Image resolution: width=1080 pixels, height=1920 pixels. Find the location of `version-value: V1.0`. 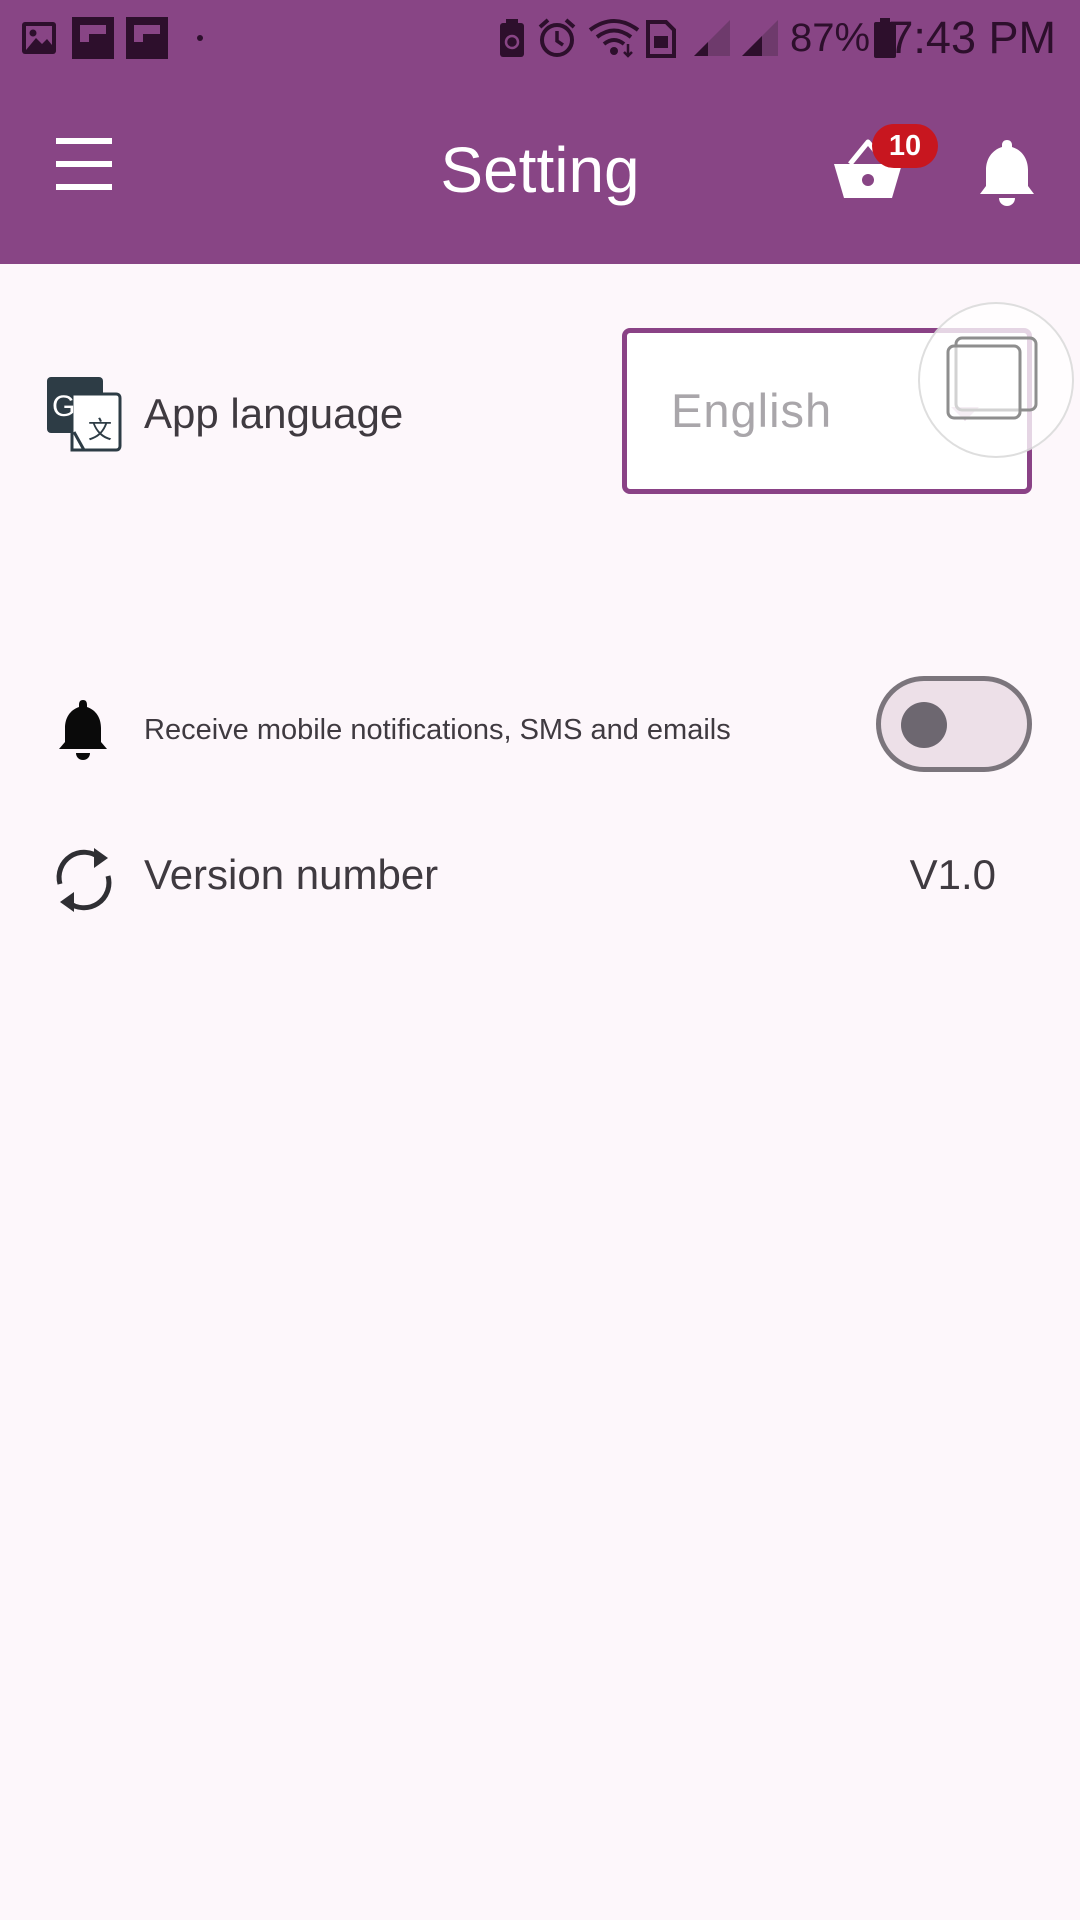

version-value: V1.0 is located at coordinates (952, 874).